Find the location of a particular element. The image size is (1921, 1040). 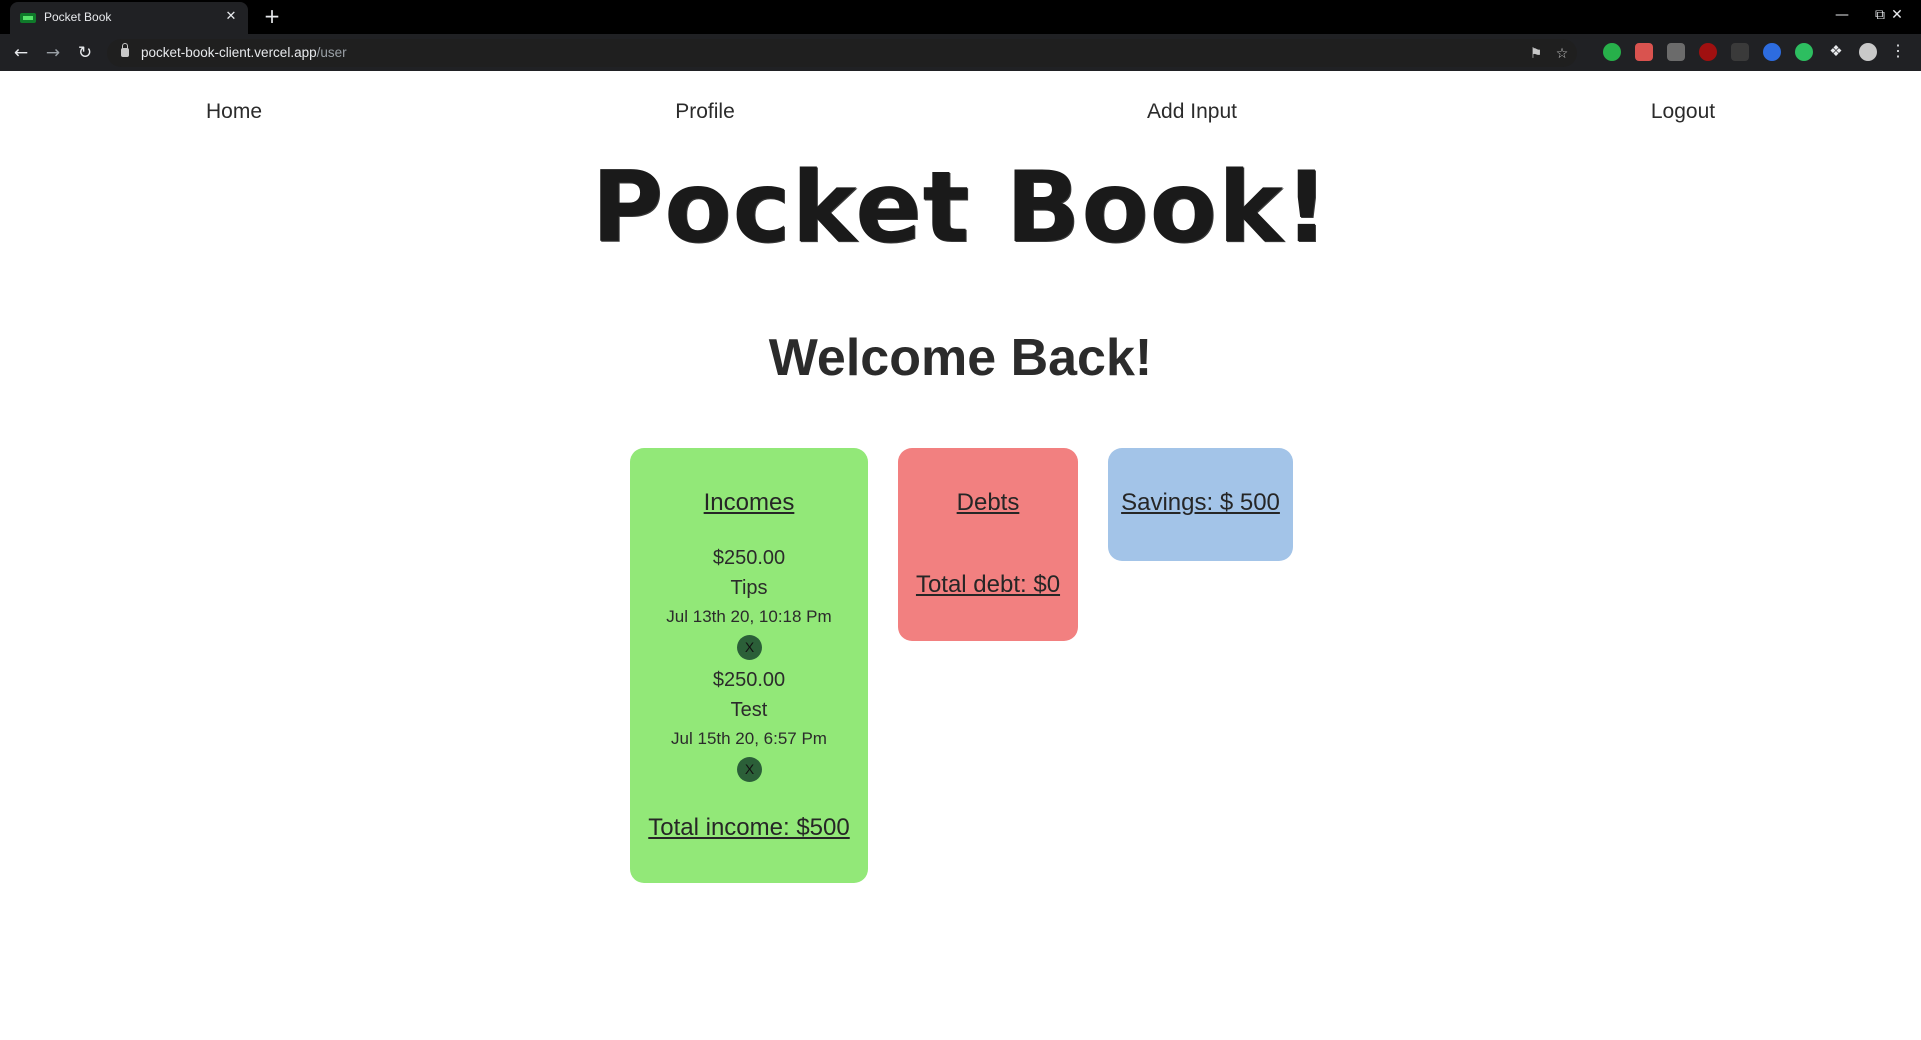

url-host: pocket-book-client.vercel.app is located at coordinates (229, 52).